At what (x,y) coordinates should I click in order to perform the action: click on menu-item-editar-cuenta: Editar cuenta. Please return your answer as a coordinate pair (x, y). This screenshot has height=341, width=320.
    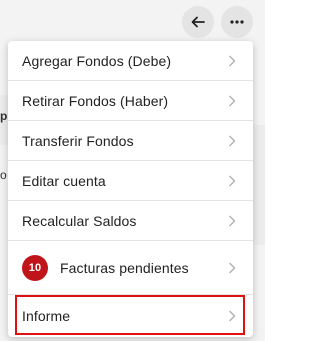
    Looking at the image, I should click on (130, 181).